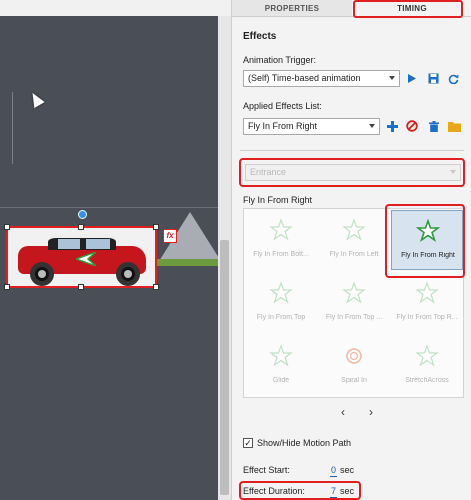 The width and height of the screenshot is (471, 500). Describe the element at coordinates (187, 262) in the screenshot. I see `grass-graphic` at that location.